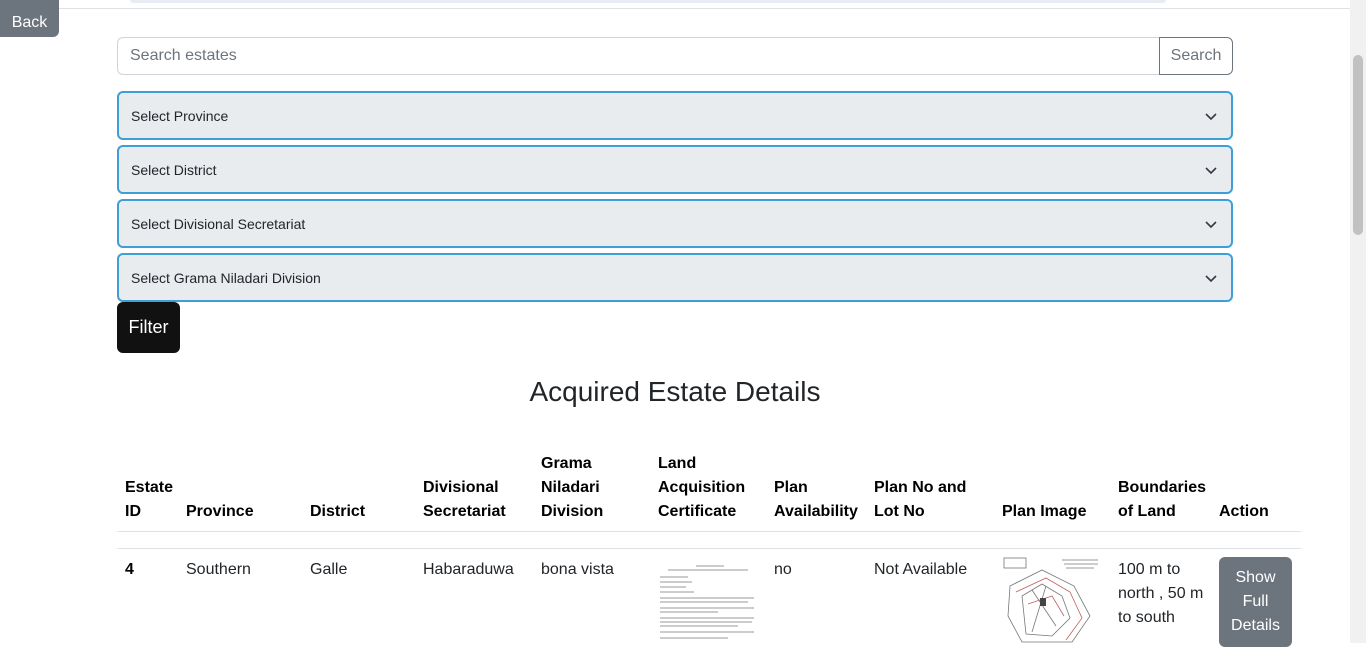 This screenshot has width=1366, height=647. I want to click on divisional-select-label: Select Divisional Secretariat, so click(218, 223).